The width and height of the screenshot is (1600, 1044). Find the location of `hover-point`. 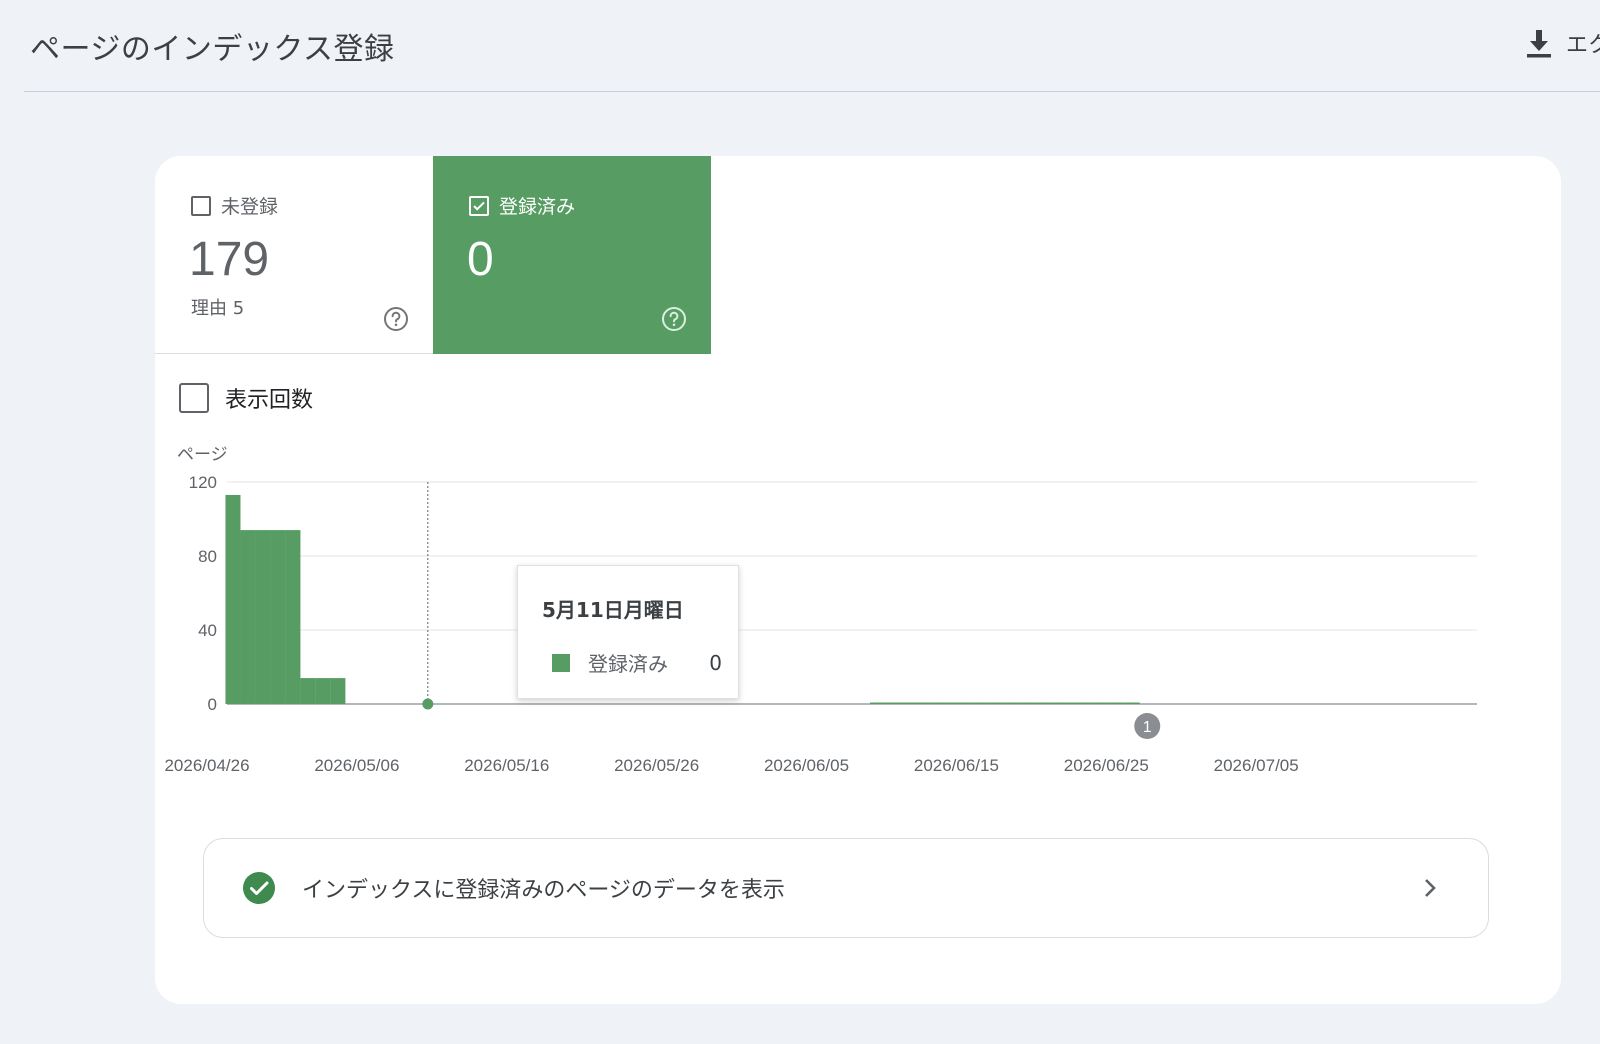

hover-point is located at coordinates (428, 704).